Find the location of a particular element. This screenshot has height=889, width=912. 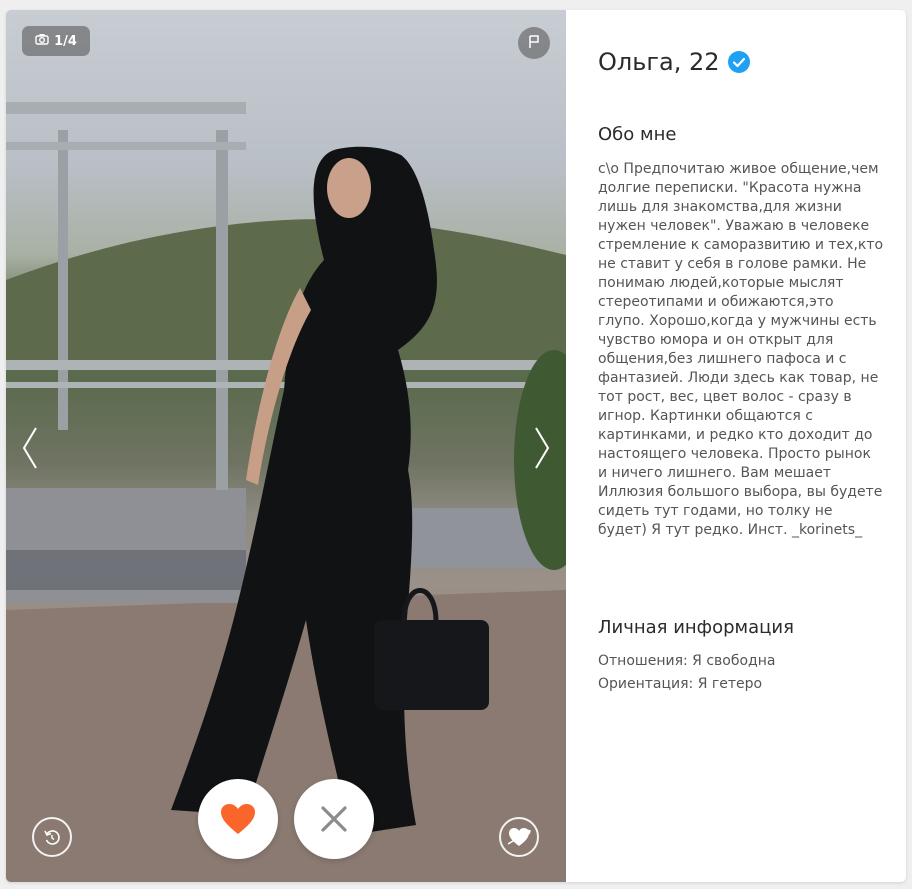

close-icon is located at coordinates (334, 819).